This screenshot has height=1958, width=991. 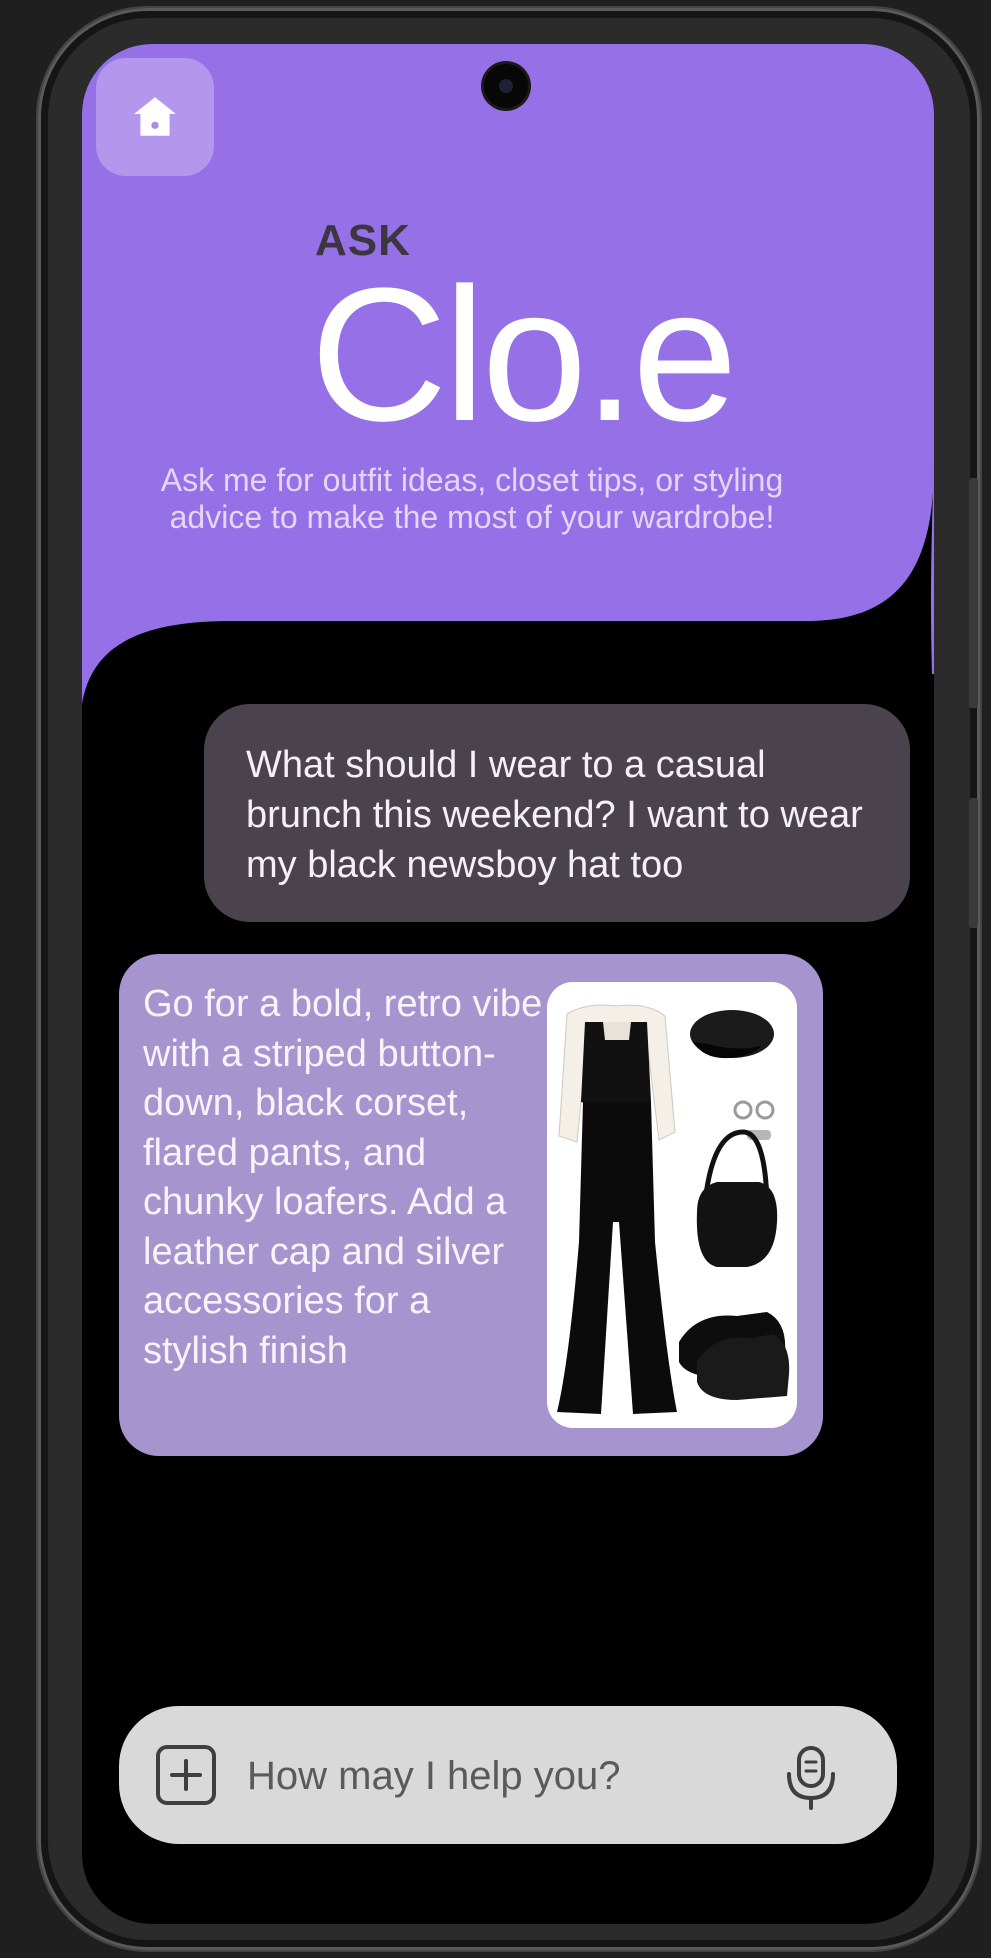 I want to click on voice-input-button, so click(x=811, y=1777).